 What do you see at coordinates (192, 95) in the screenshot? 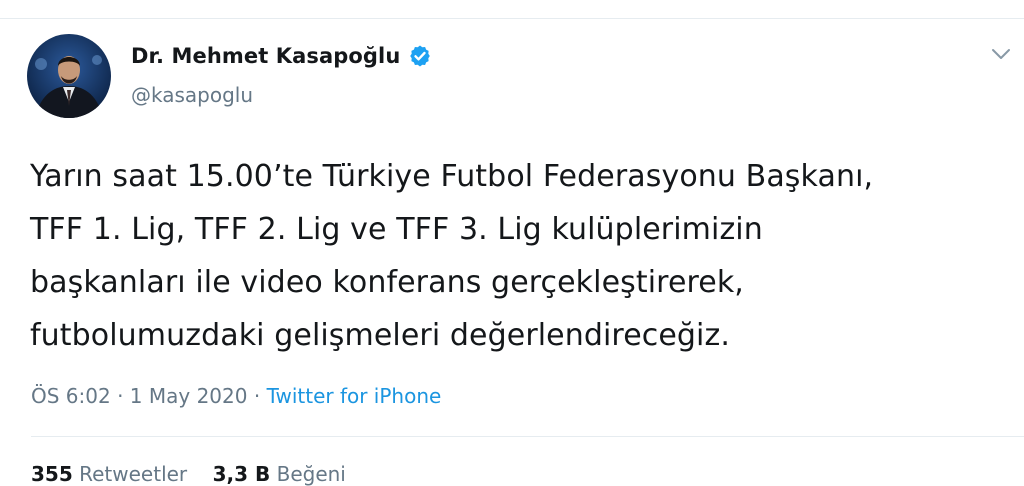
I see `user-handle: @kasapoglu` at bounding box center [192, 95].